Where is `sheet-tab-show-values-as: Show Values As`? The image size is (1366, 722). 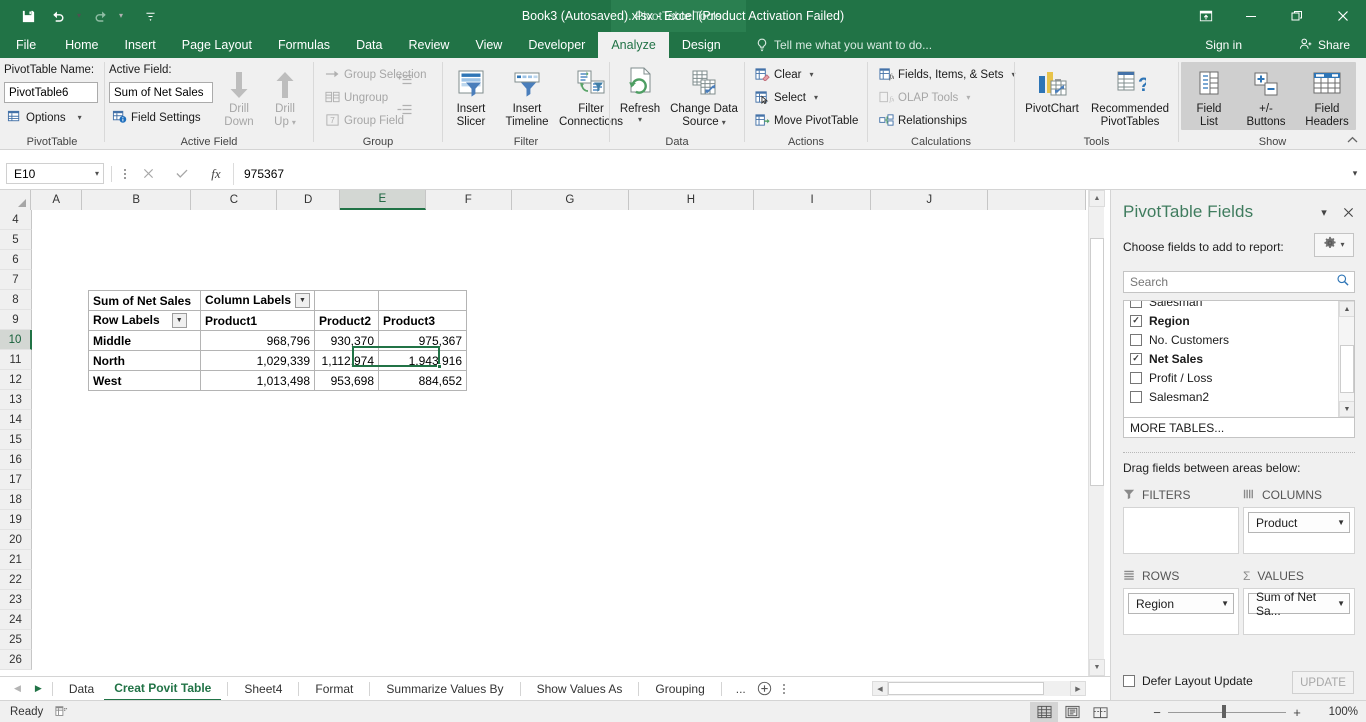 sheet-tab-show-values-as: Show Values As is located at coordinates (580, 689).